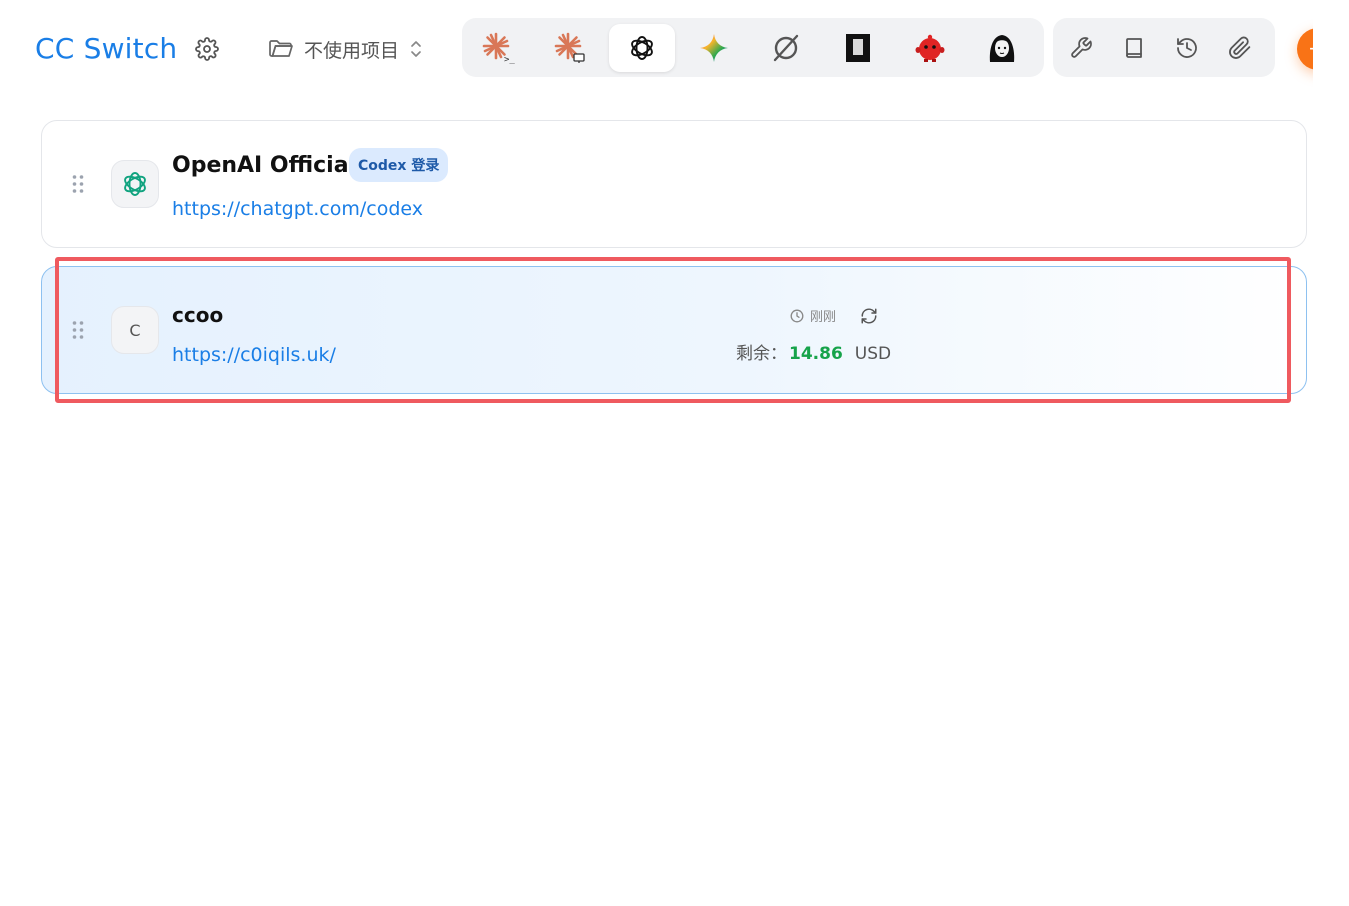  I want to click on paperclip-icon, so click(1239, 47).